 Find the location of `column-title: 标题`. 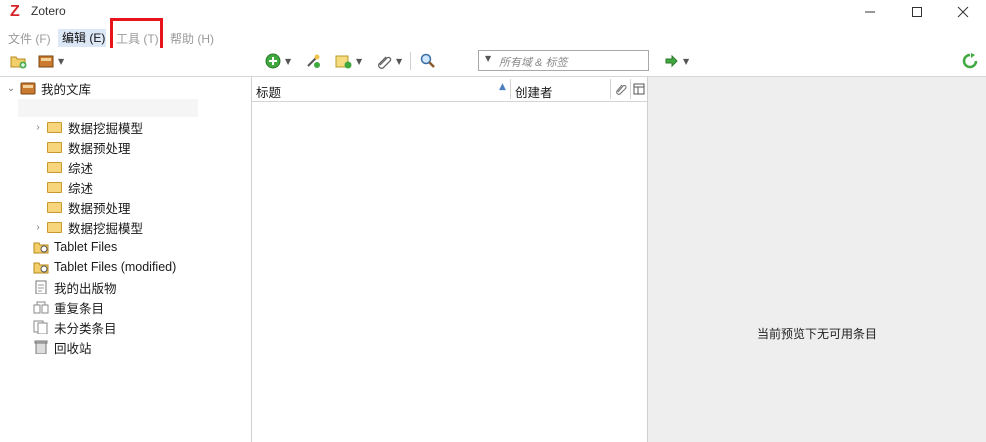

column-title: 标题 is located at coordinates (268, 91).